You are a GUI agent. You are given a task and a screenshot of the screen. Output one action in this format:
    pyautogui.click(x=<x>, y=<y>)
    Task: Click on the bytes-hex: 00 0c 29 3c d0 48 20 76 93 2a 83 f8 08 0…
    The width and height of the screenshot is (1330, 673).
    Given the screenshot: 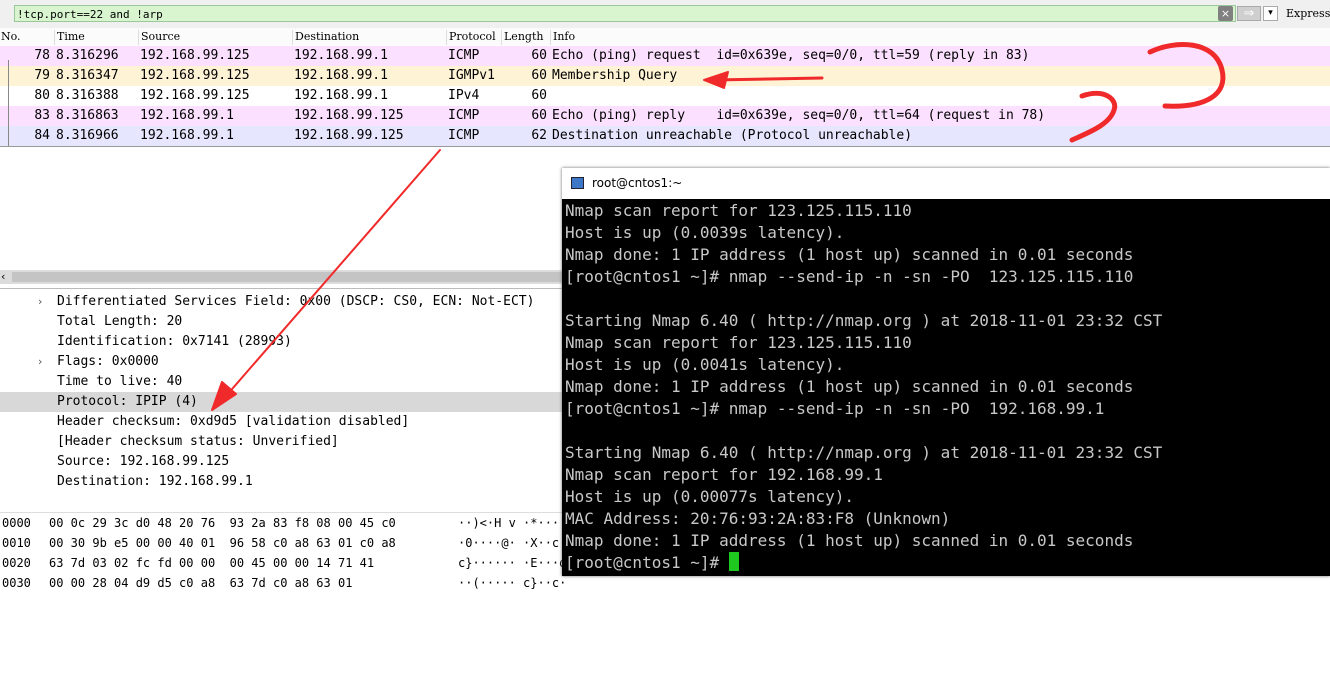 What is the action you would take?
    pyautogui.click(x=222, y=523)
    